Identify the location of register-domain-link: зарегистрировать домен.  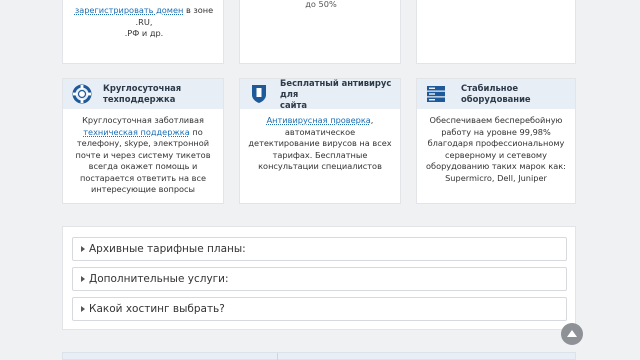
(129, 10).